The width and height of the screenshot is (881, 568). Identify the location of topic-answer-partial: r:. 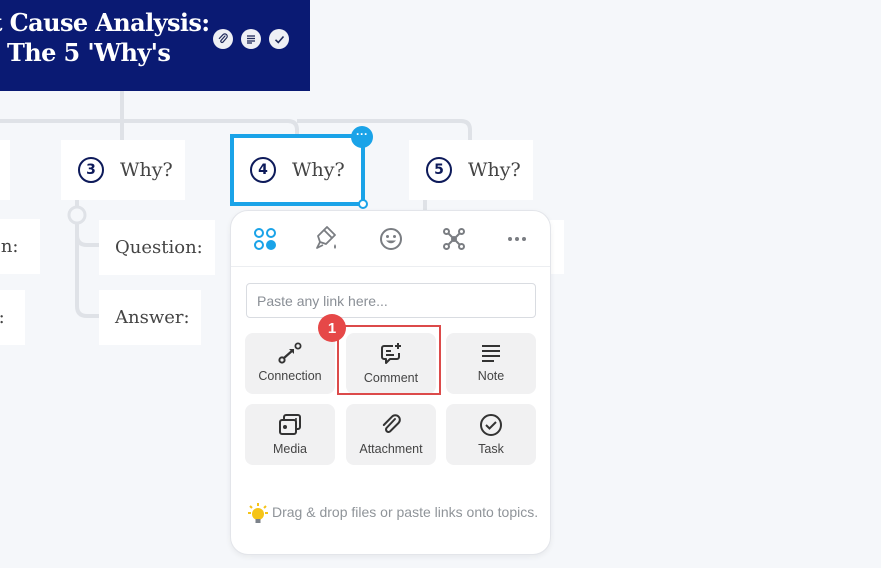
(12, 317).